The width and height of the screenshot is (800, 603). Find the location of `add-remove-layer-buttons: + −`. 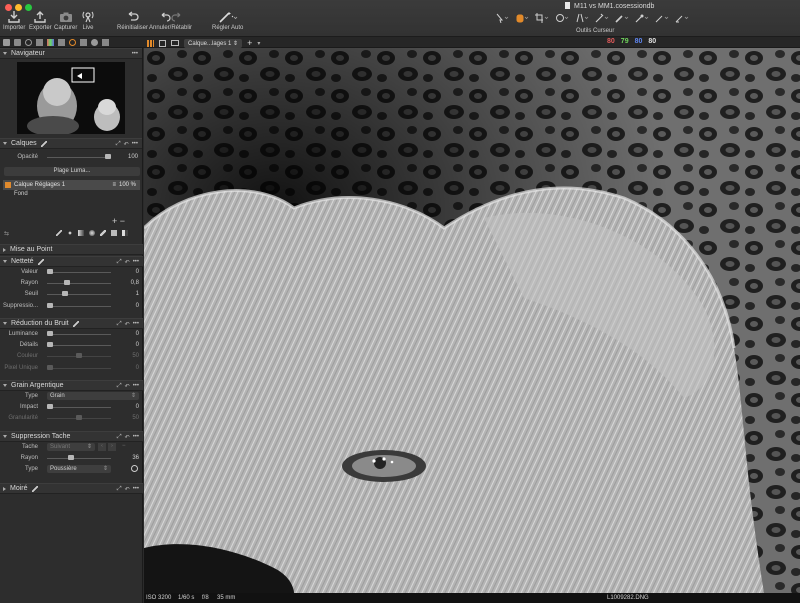

add-remove-layer-buttons: + − is located at coordinates (118, 221).